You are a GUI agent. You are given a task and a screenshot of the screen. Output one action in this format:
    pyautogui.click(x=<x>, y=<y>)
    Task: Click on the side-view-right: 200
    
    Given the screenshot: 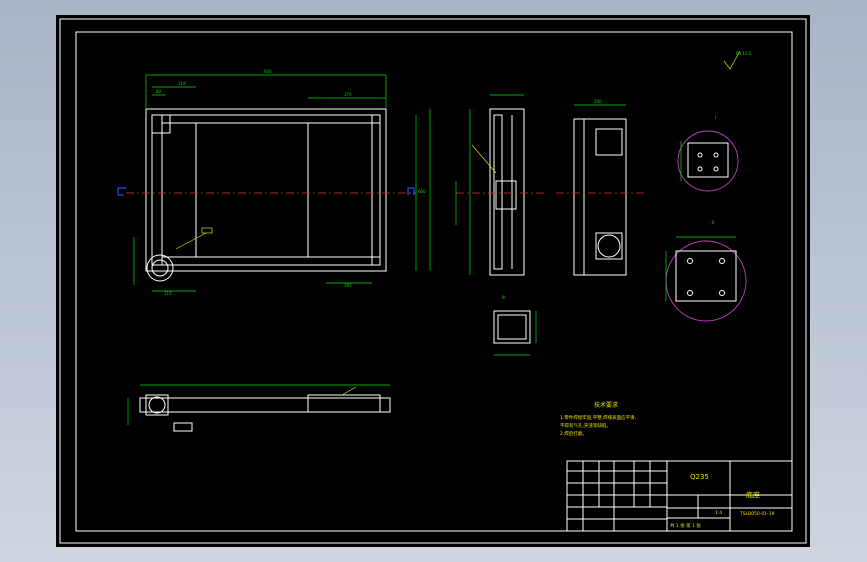 What is the action you would take?
    pyautogui.click(x=601, y=187)
    